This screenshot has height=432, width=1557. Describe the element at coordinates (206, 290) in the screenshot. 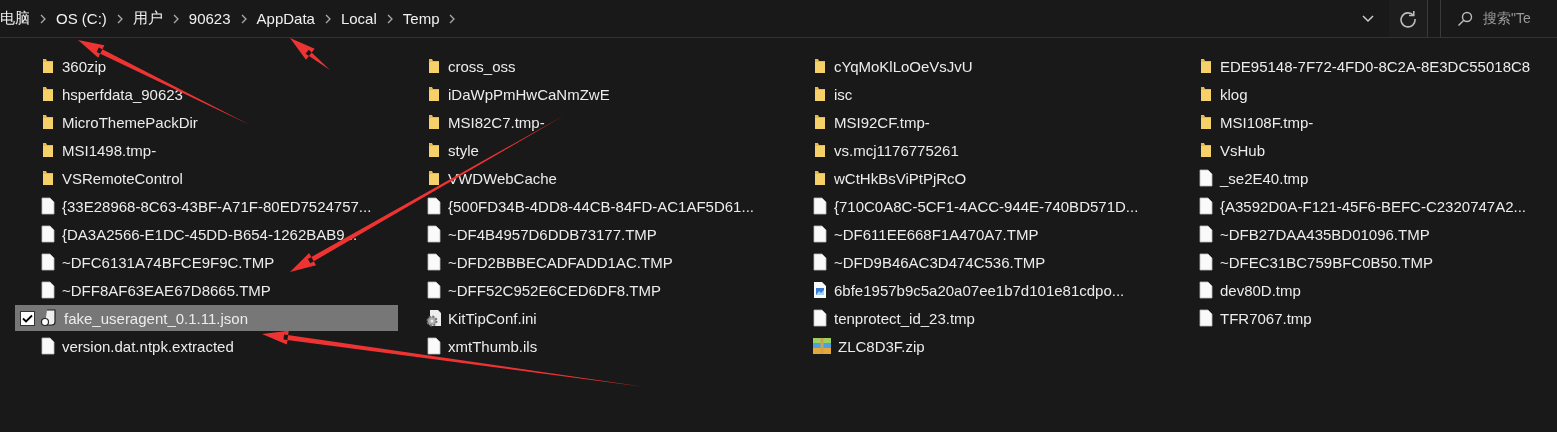

I see `file-item: ~DFF8AF63EAE67D8665.TMP` at that location.